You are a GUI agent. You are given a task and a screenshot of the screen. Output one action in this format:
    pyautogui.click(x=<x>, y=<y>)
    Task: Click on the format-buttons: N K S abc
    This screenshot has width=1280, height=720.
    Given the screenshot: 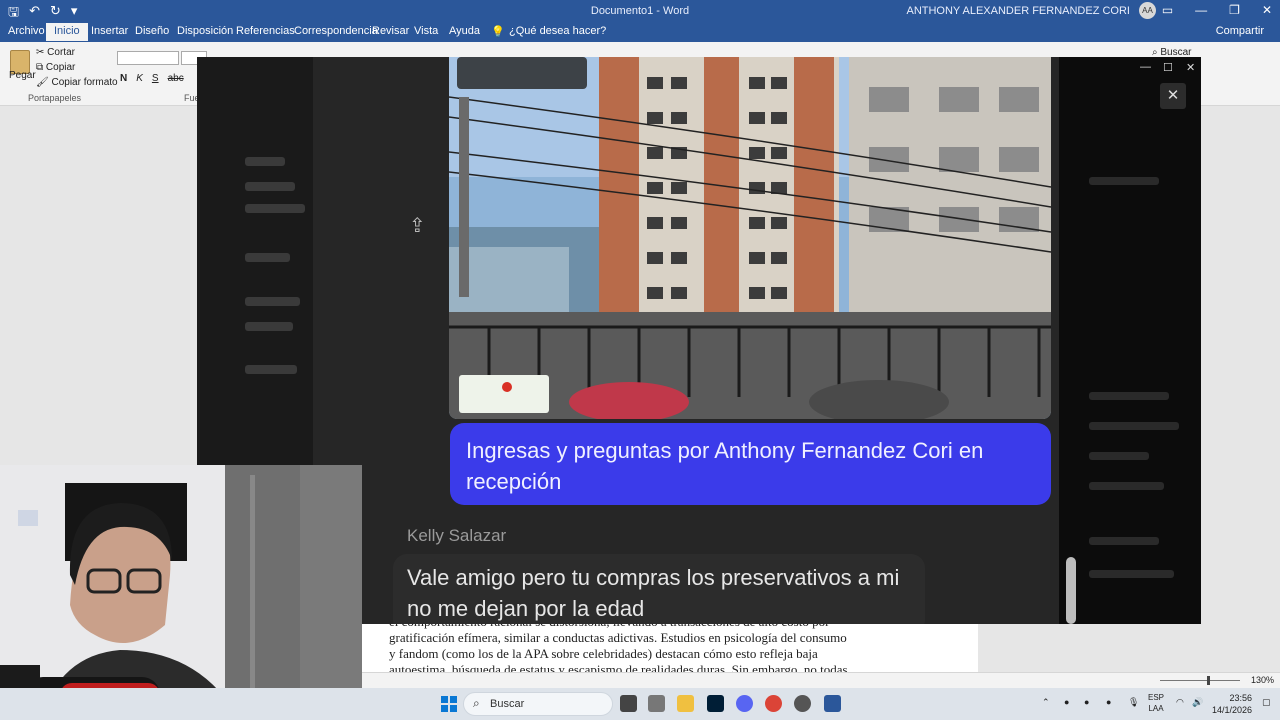 What is the action you would take?
    pyautogui.click(x=152, y=78)
    